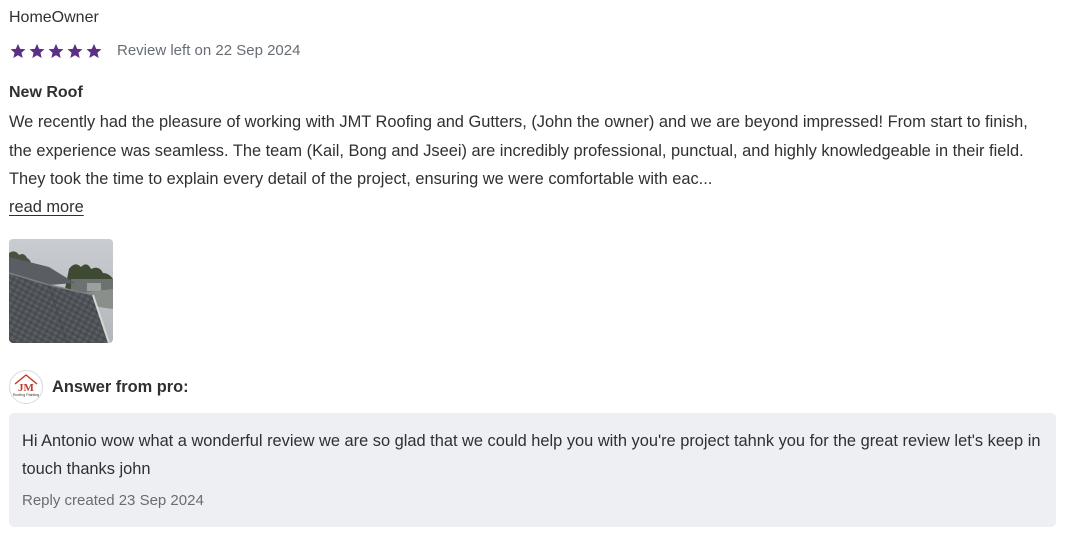 The width and height of the screenshot is (1067, 541). What do you see at coordinates (26, 387) in the screenshot?
I see `company-logo: JM Roofing Painting` at bounding box center [26, 387].